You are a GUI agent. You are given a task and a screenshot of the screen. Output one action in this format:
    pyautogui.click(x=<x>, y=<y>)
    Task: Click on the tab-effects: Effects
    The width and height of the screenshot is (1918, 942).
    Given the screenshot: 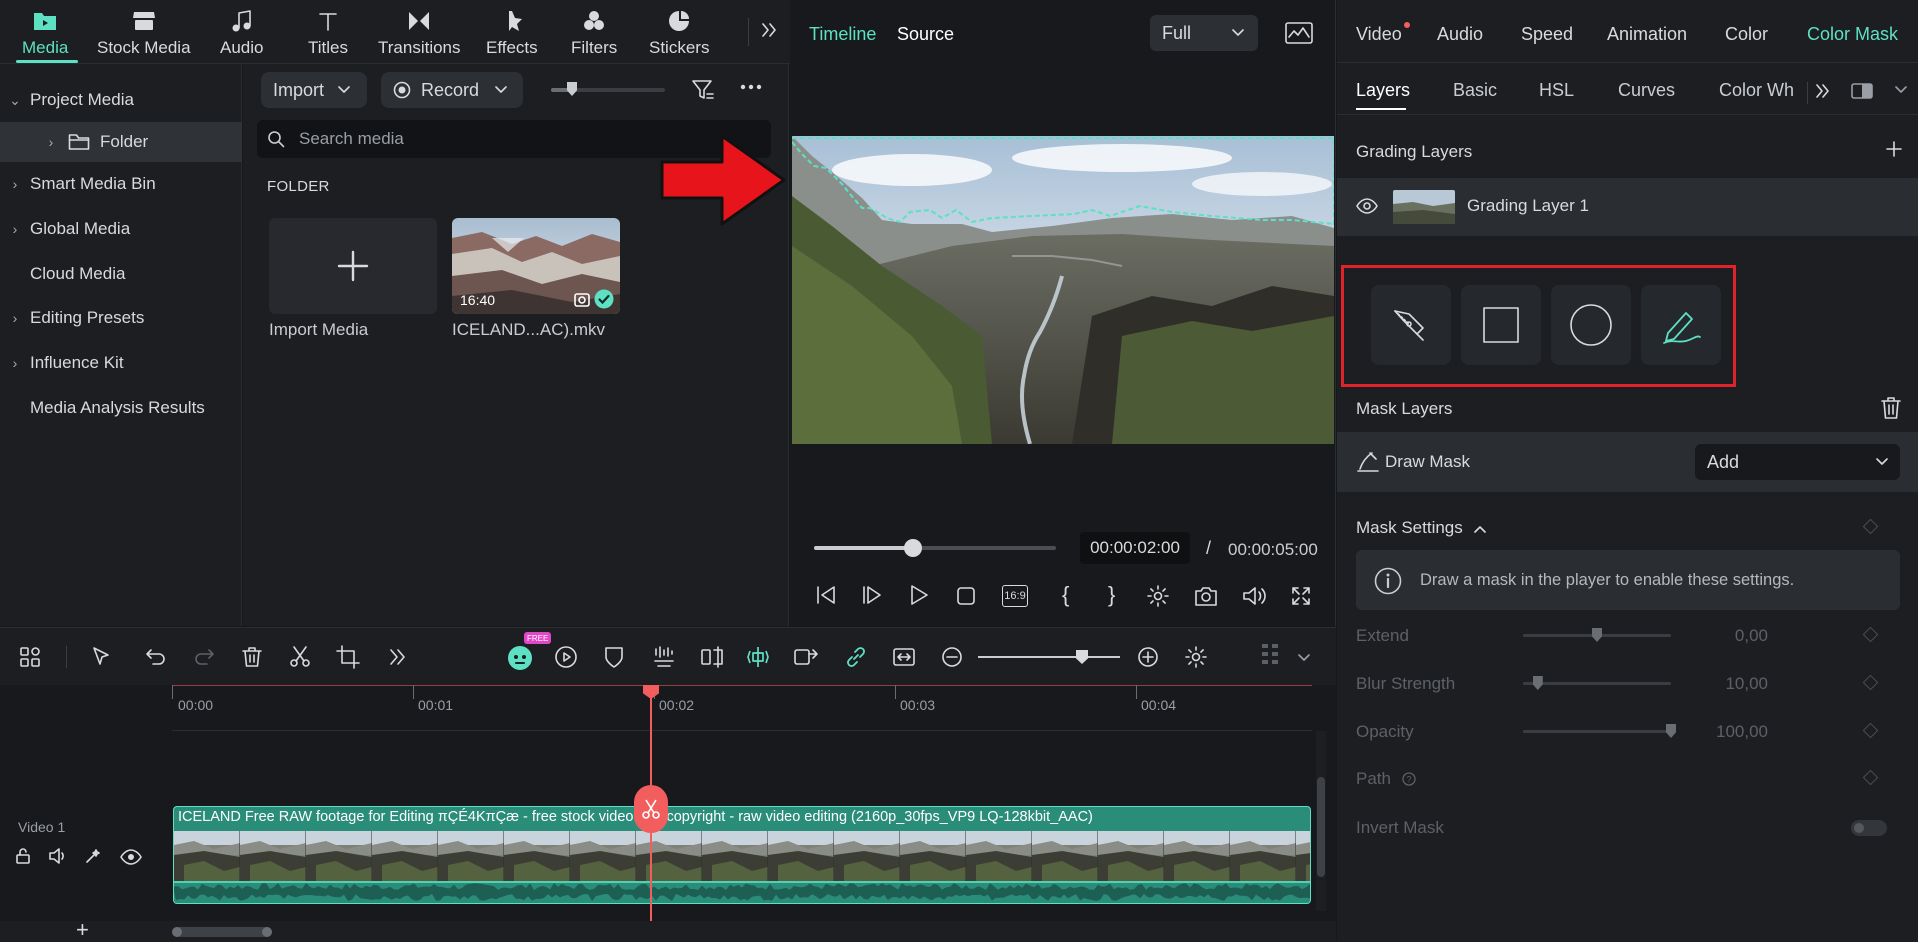 What is the action you would take?
    pyautogui.click(x=512, y=33)
    